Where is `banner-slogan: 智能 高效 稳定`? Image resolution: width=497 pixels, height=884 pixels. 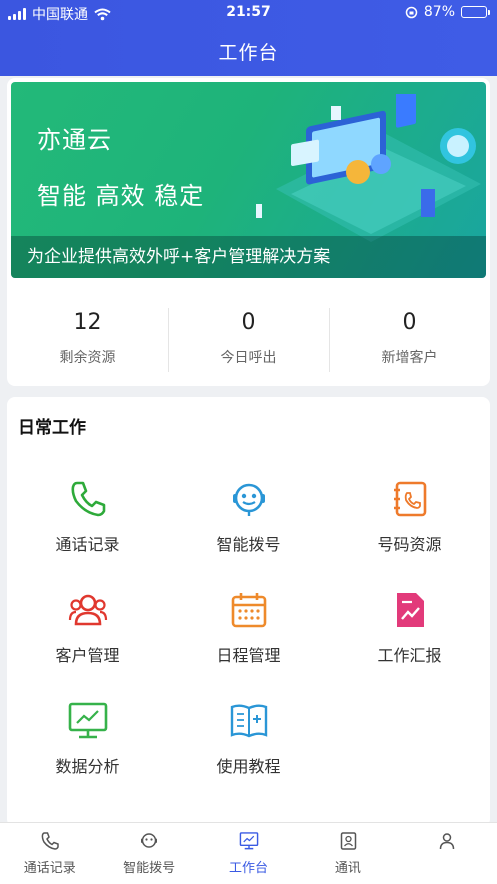
banner-slogan: 智能 高效 稳定 is located at coordinates (121, 196).